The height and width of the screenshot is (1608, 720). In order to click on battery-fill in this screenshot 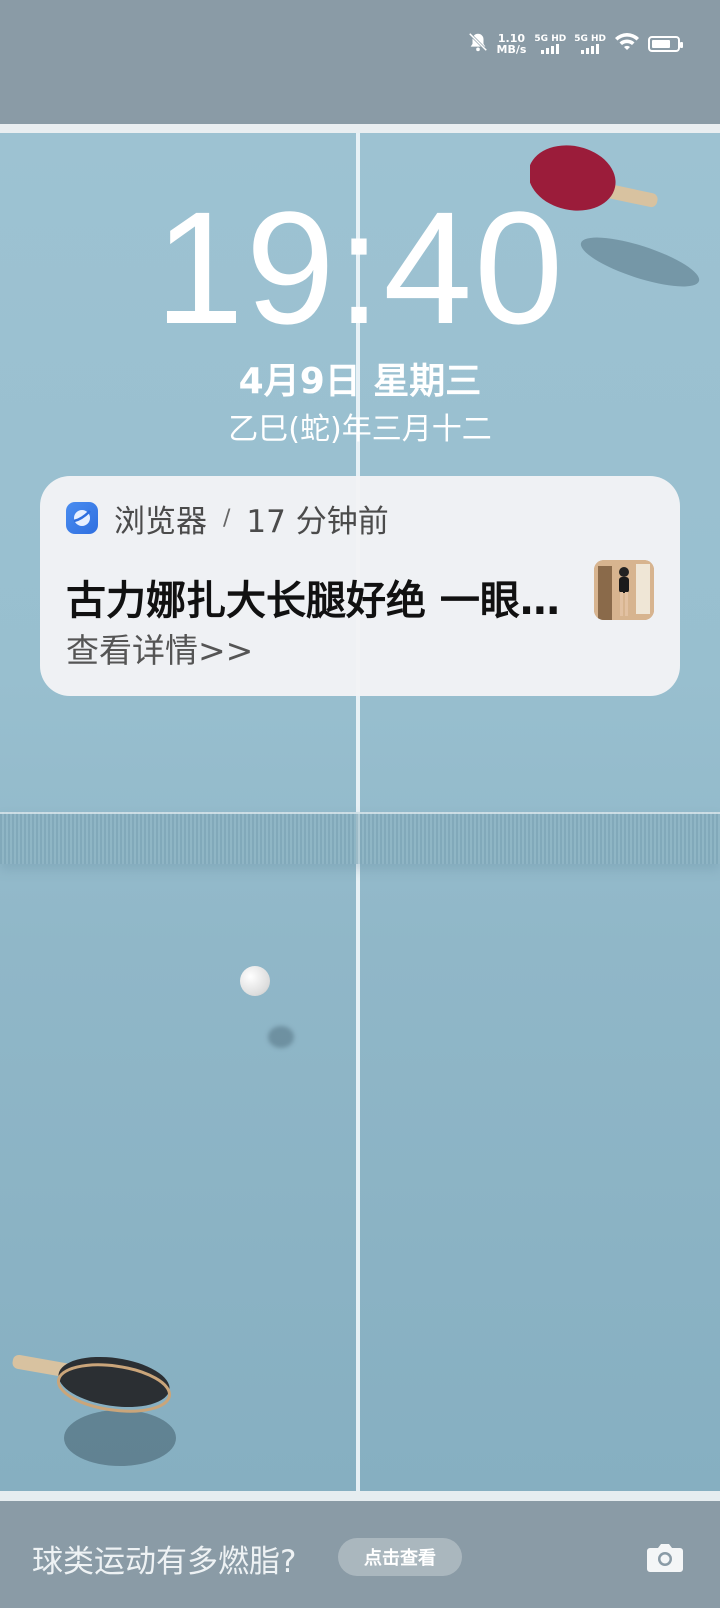, I will do `click(661, 44)`.